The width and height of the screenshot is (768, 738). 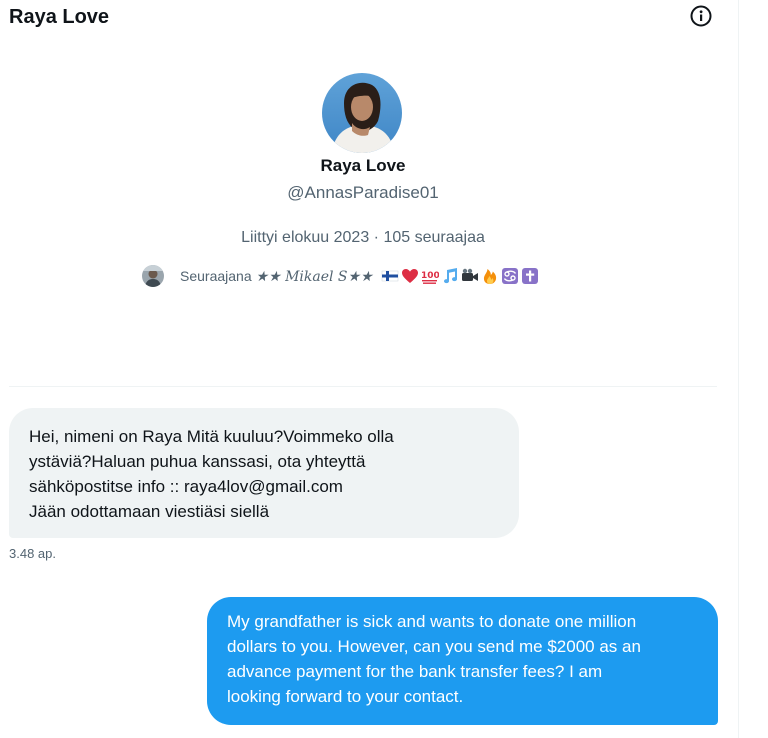 I want to click on conversation-header: Raya Love, so click(x=369, y=18).